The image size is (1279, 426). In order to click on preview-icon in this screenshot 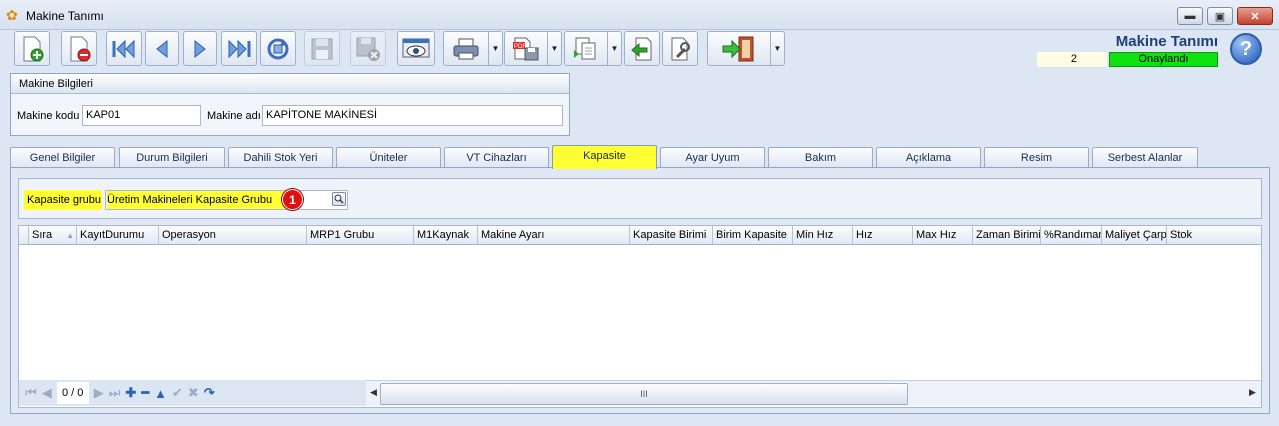, I will do `click(416, 47)`.